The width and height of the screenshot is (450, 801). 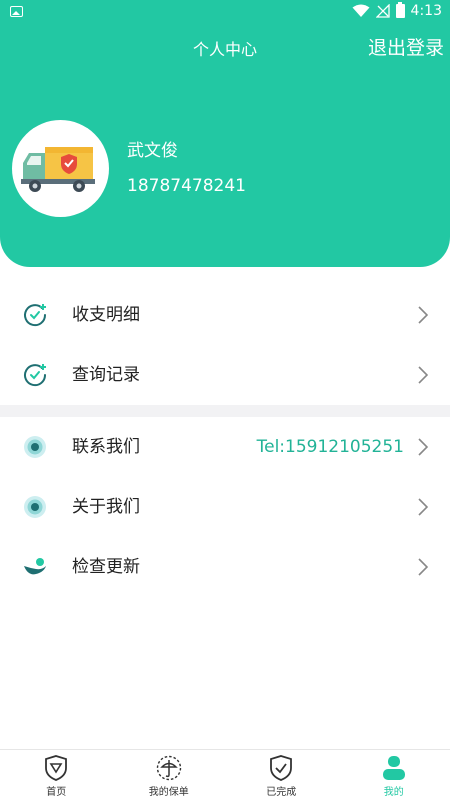 I want to click on menu-group-account: 收支明细 查询记录, so click(x=225, y=345).